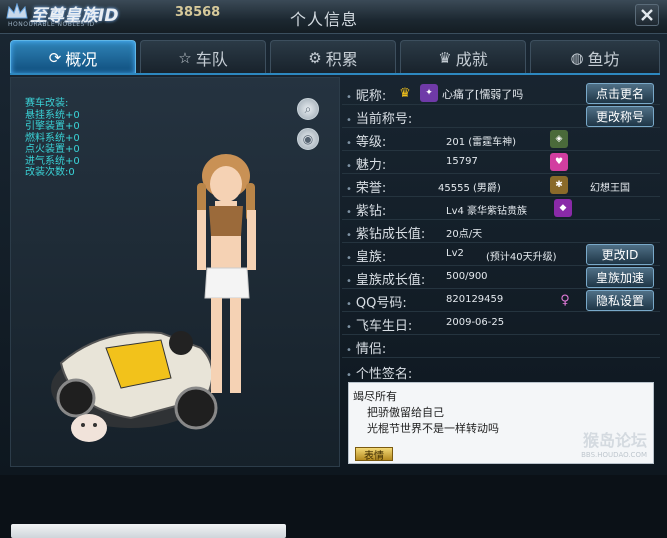  Describe the element at coordinates (501, 116) in the screenshot. I see `row-title: 当前称号: 更改称号` at that location.